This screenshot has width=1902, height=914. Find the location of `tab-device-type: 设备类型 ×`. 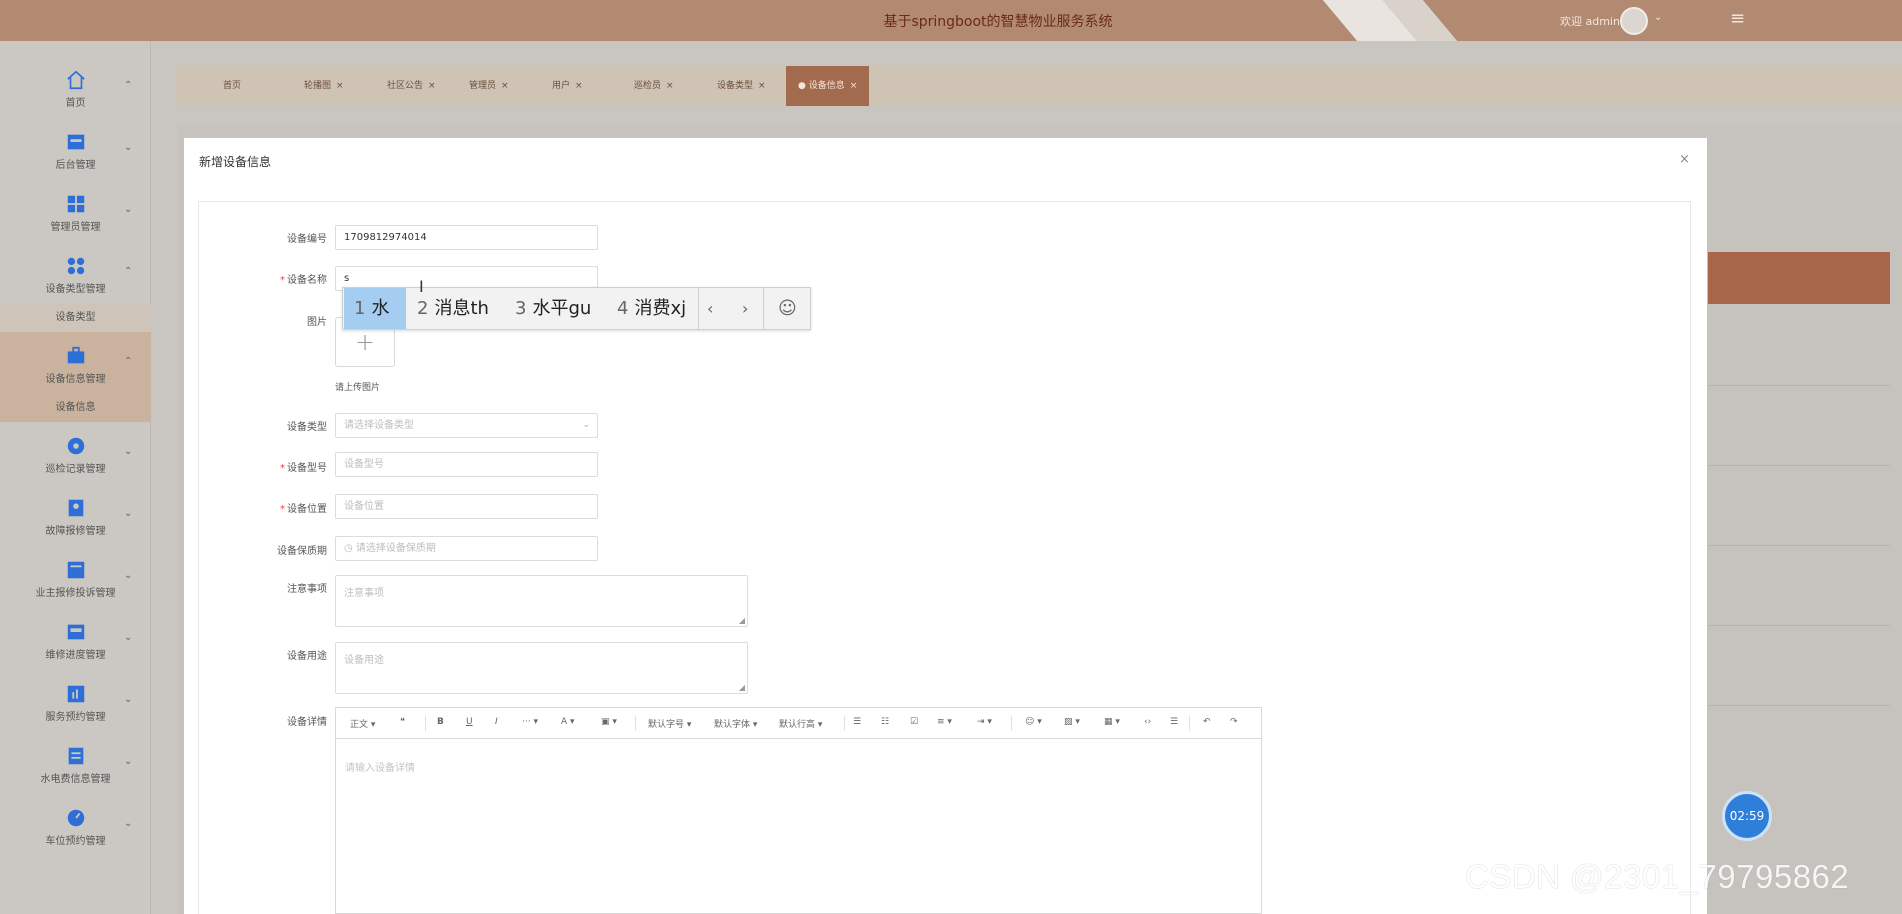

tab-device-type: 设备类型 × is located at coordinates (741, 86).